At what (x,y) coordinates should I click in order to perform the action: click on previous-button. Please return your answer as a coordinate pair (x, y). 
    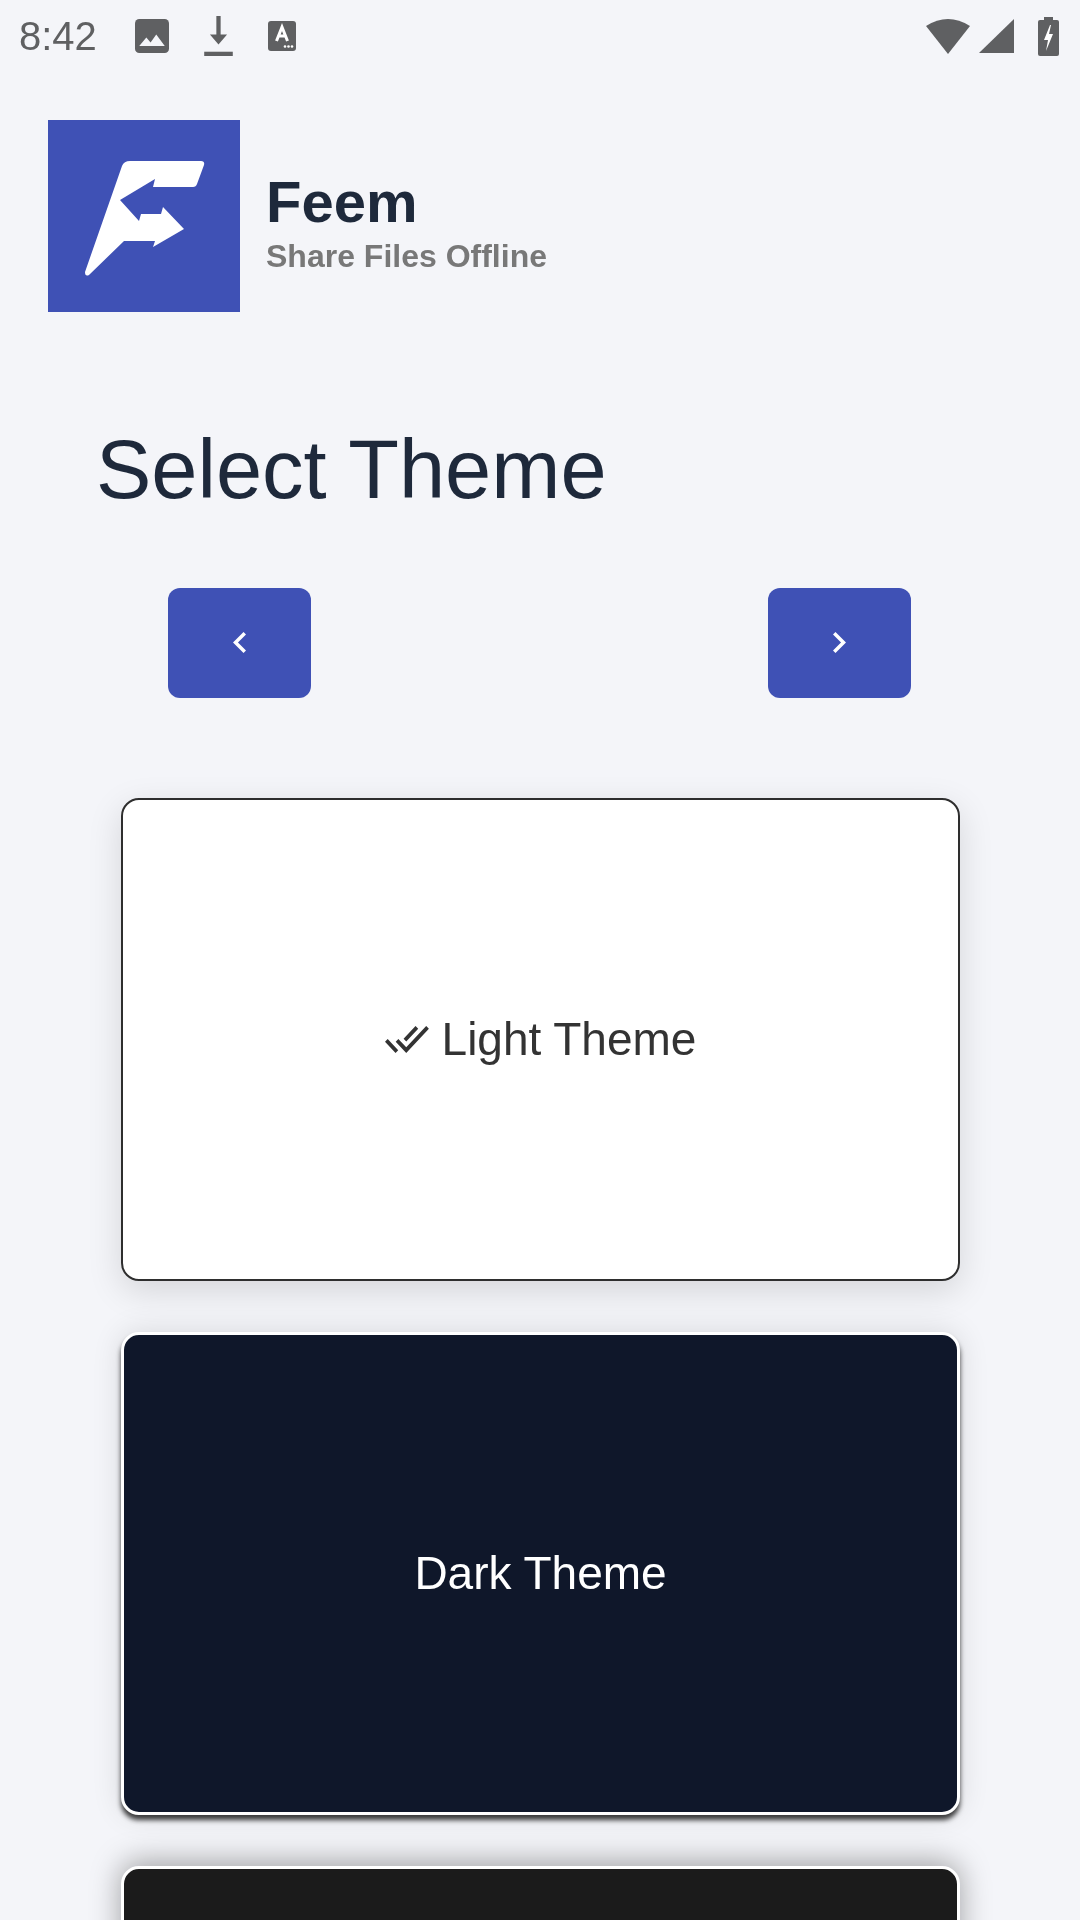
    Looking at the image, I should click on (239, 642).